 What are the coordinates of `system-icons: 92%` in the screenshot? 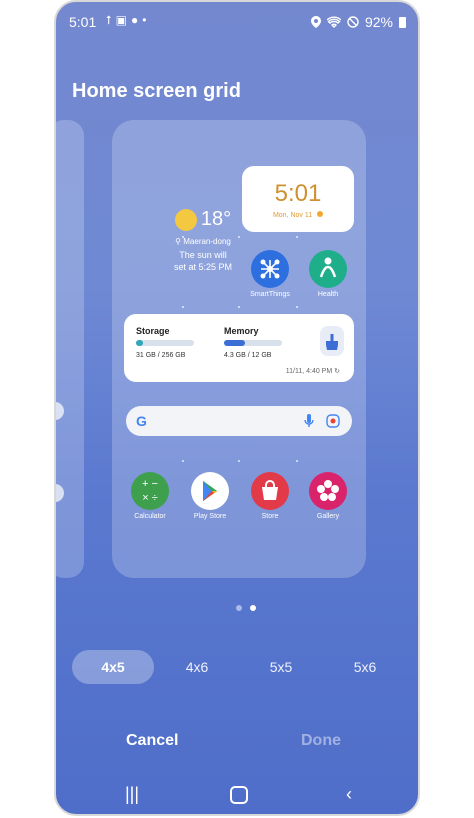 It's located at (358, 22).